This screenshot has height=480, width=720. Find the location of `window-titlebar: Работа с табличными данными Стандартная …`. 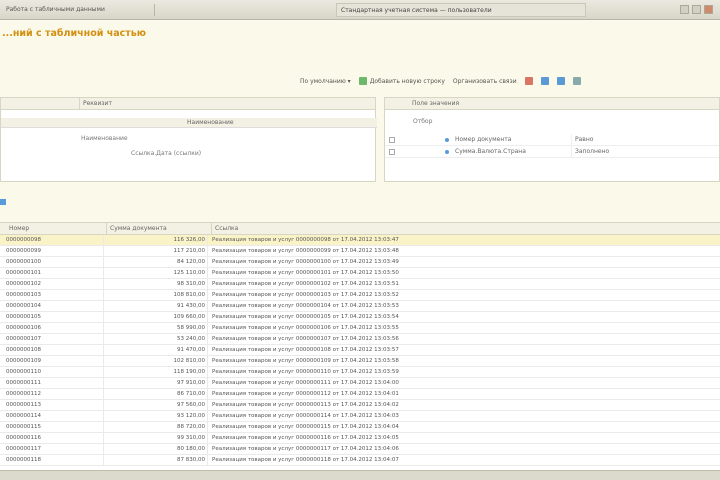

window-titlebar: Работа с табличными данными Стандартная … is located at coordinates (360, 10).